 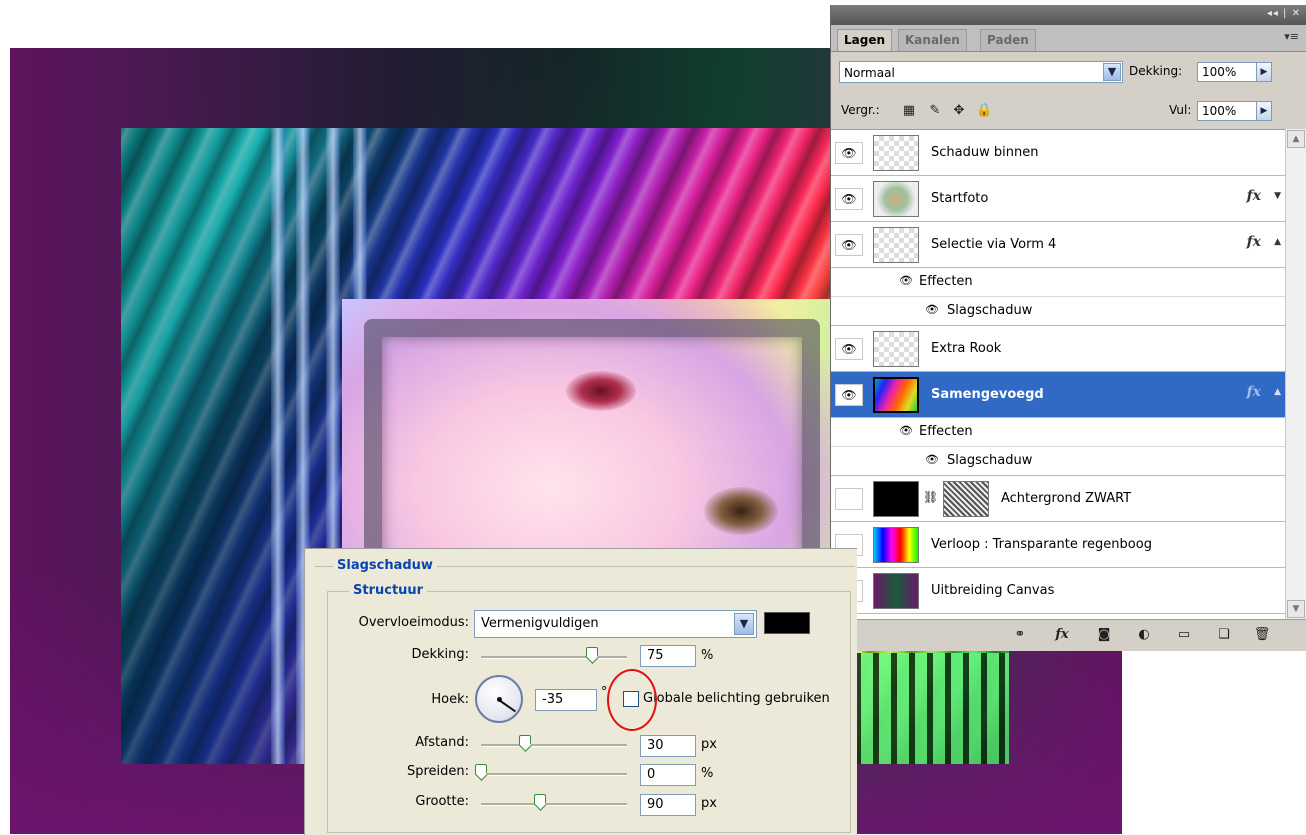 I want to click on link-layers-icon: ⚭, so click(x=1020, y=635).